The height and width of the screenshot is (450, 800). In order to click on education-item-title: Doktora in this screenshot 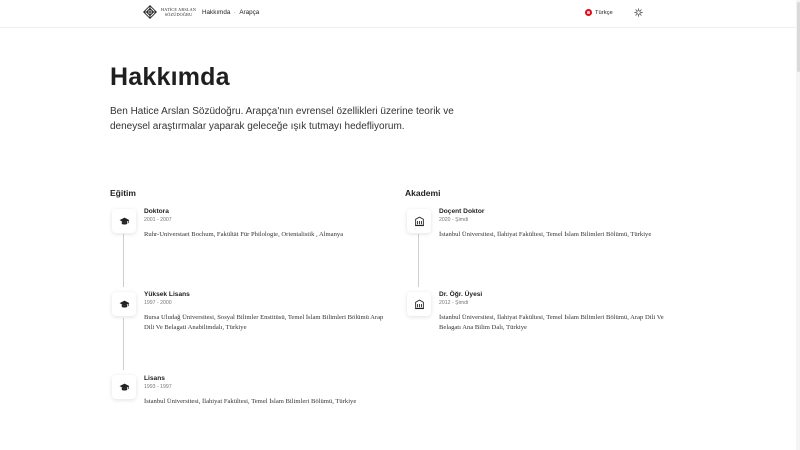, I will do `click(156, 211)`.